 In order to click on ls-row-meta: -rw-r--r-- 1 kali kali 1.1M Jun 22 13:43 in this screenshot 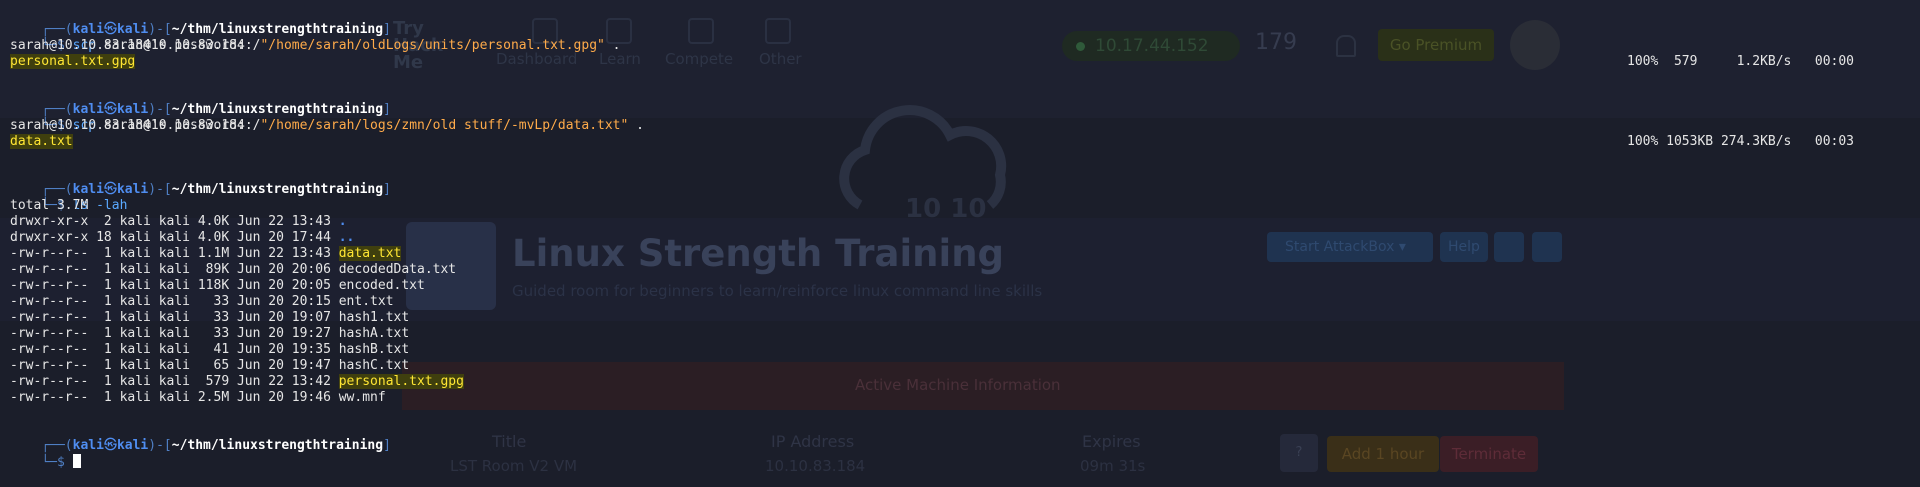, I will do `click(174, 253)`.